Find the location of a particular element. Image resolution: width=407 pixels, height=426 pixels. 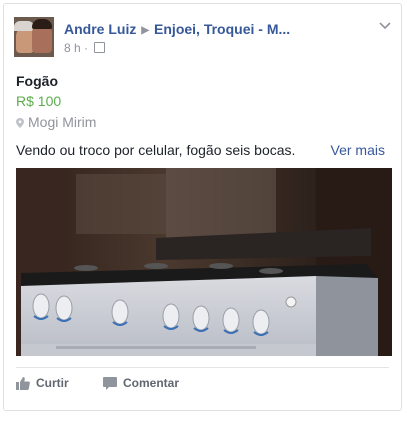

listing-title: Fogão is located at coordinates (37, 81).